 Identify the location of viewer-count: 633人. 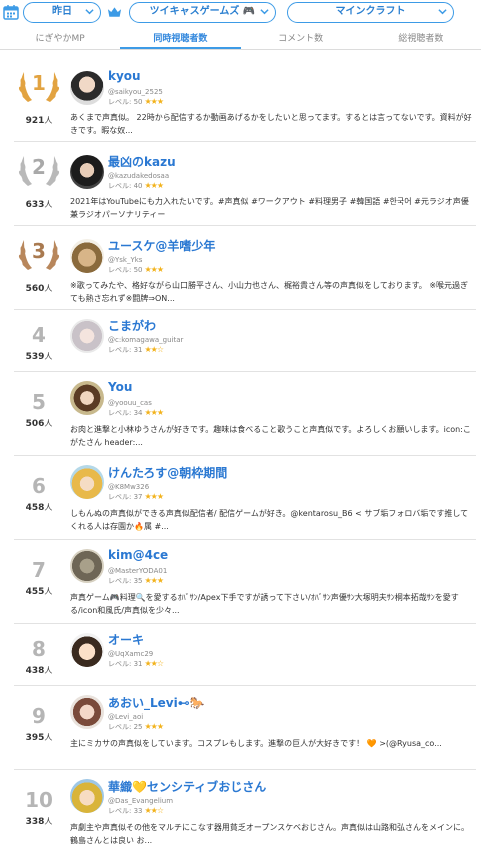
(39, 205).